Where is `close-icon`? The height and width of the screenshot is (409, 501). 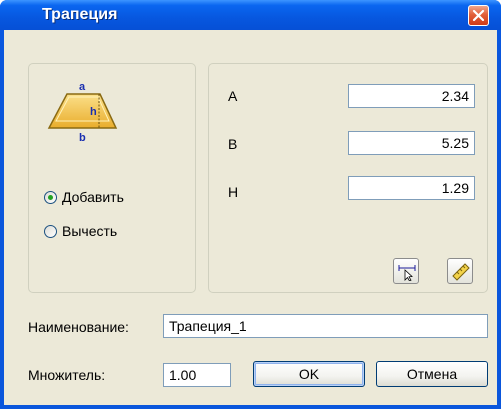 close-icon is located at coordinates (478, 15).